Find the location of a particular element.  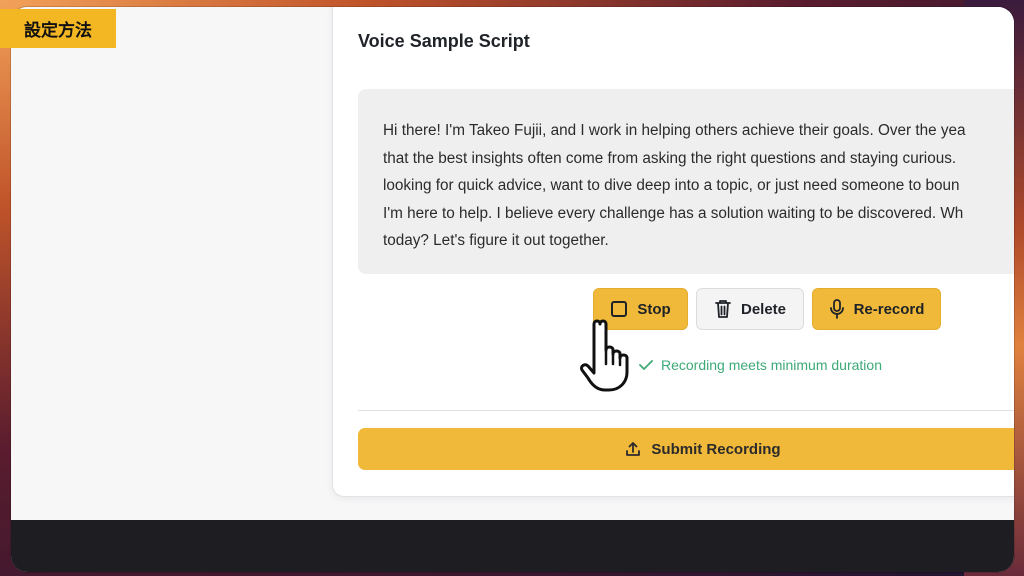

submit-button-label: Submit Recording is located at coordinates (716, 449).